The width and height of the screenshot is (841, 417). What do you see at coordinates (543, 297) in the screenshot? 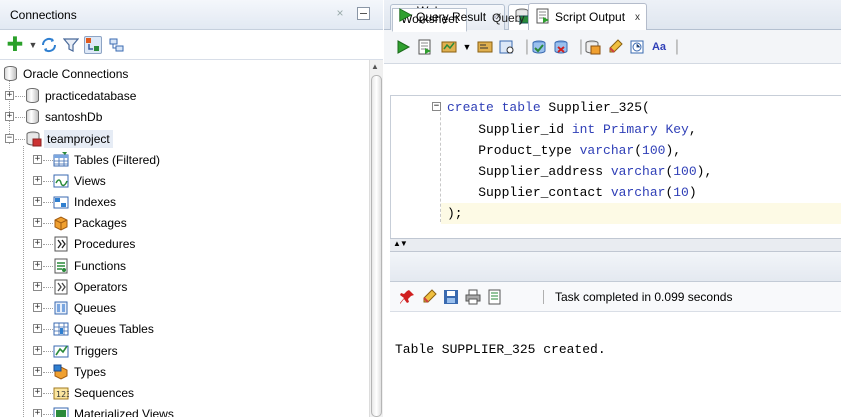
I see `toolbar-separator` at bounding box center [543, 297].